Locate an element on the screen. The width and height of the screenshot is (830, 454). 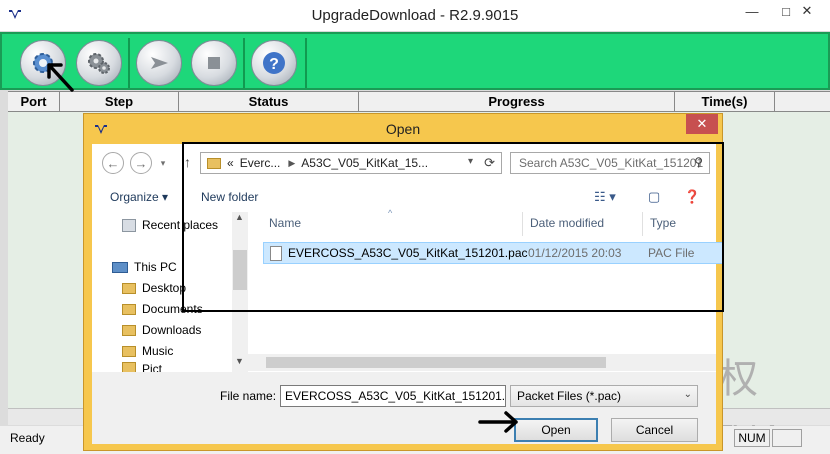
dialog-title: Open is located at coordinates (403, 129).